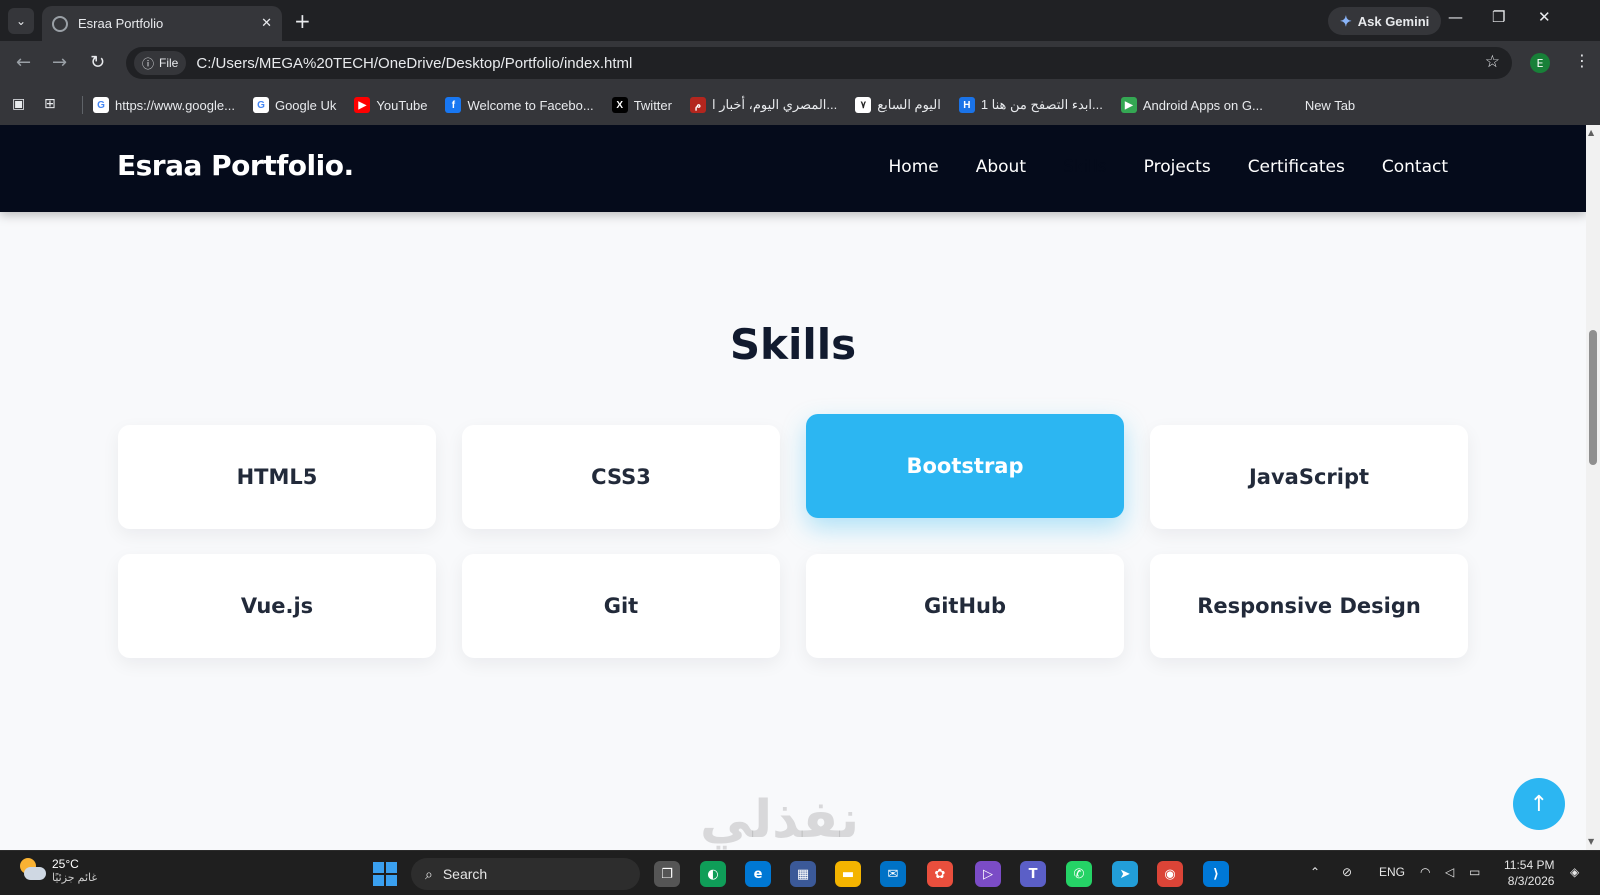 The image size is (1600, 895). I want to click on telegram-icon: ➤, so click(1125, 874).